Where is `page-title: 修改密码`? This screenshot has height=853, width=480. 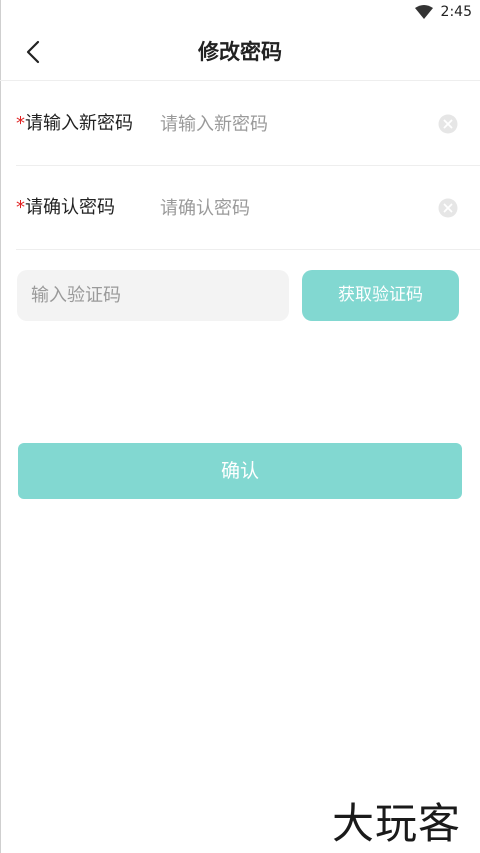
page-title: 修改密码 is located at coordinates (240, 52).